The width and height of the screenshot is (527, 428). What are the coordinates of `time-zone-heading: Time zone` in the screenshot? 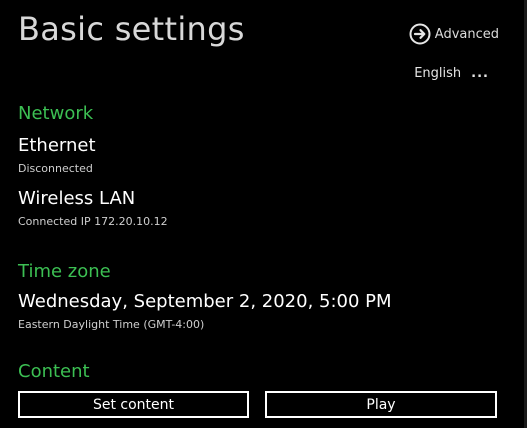 It's located at (64, 271).